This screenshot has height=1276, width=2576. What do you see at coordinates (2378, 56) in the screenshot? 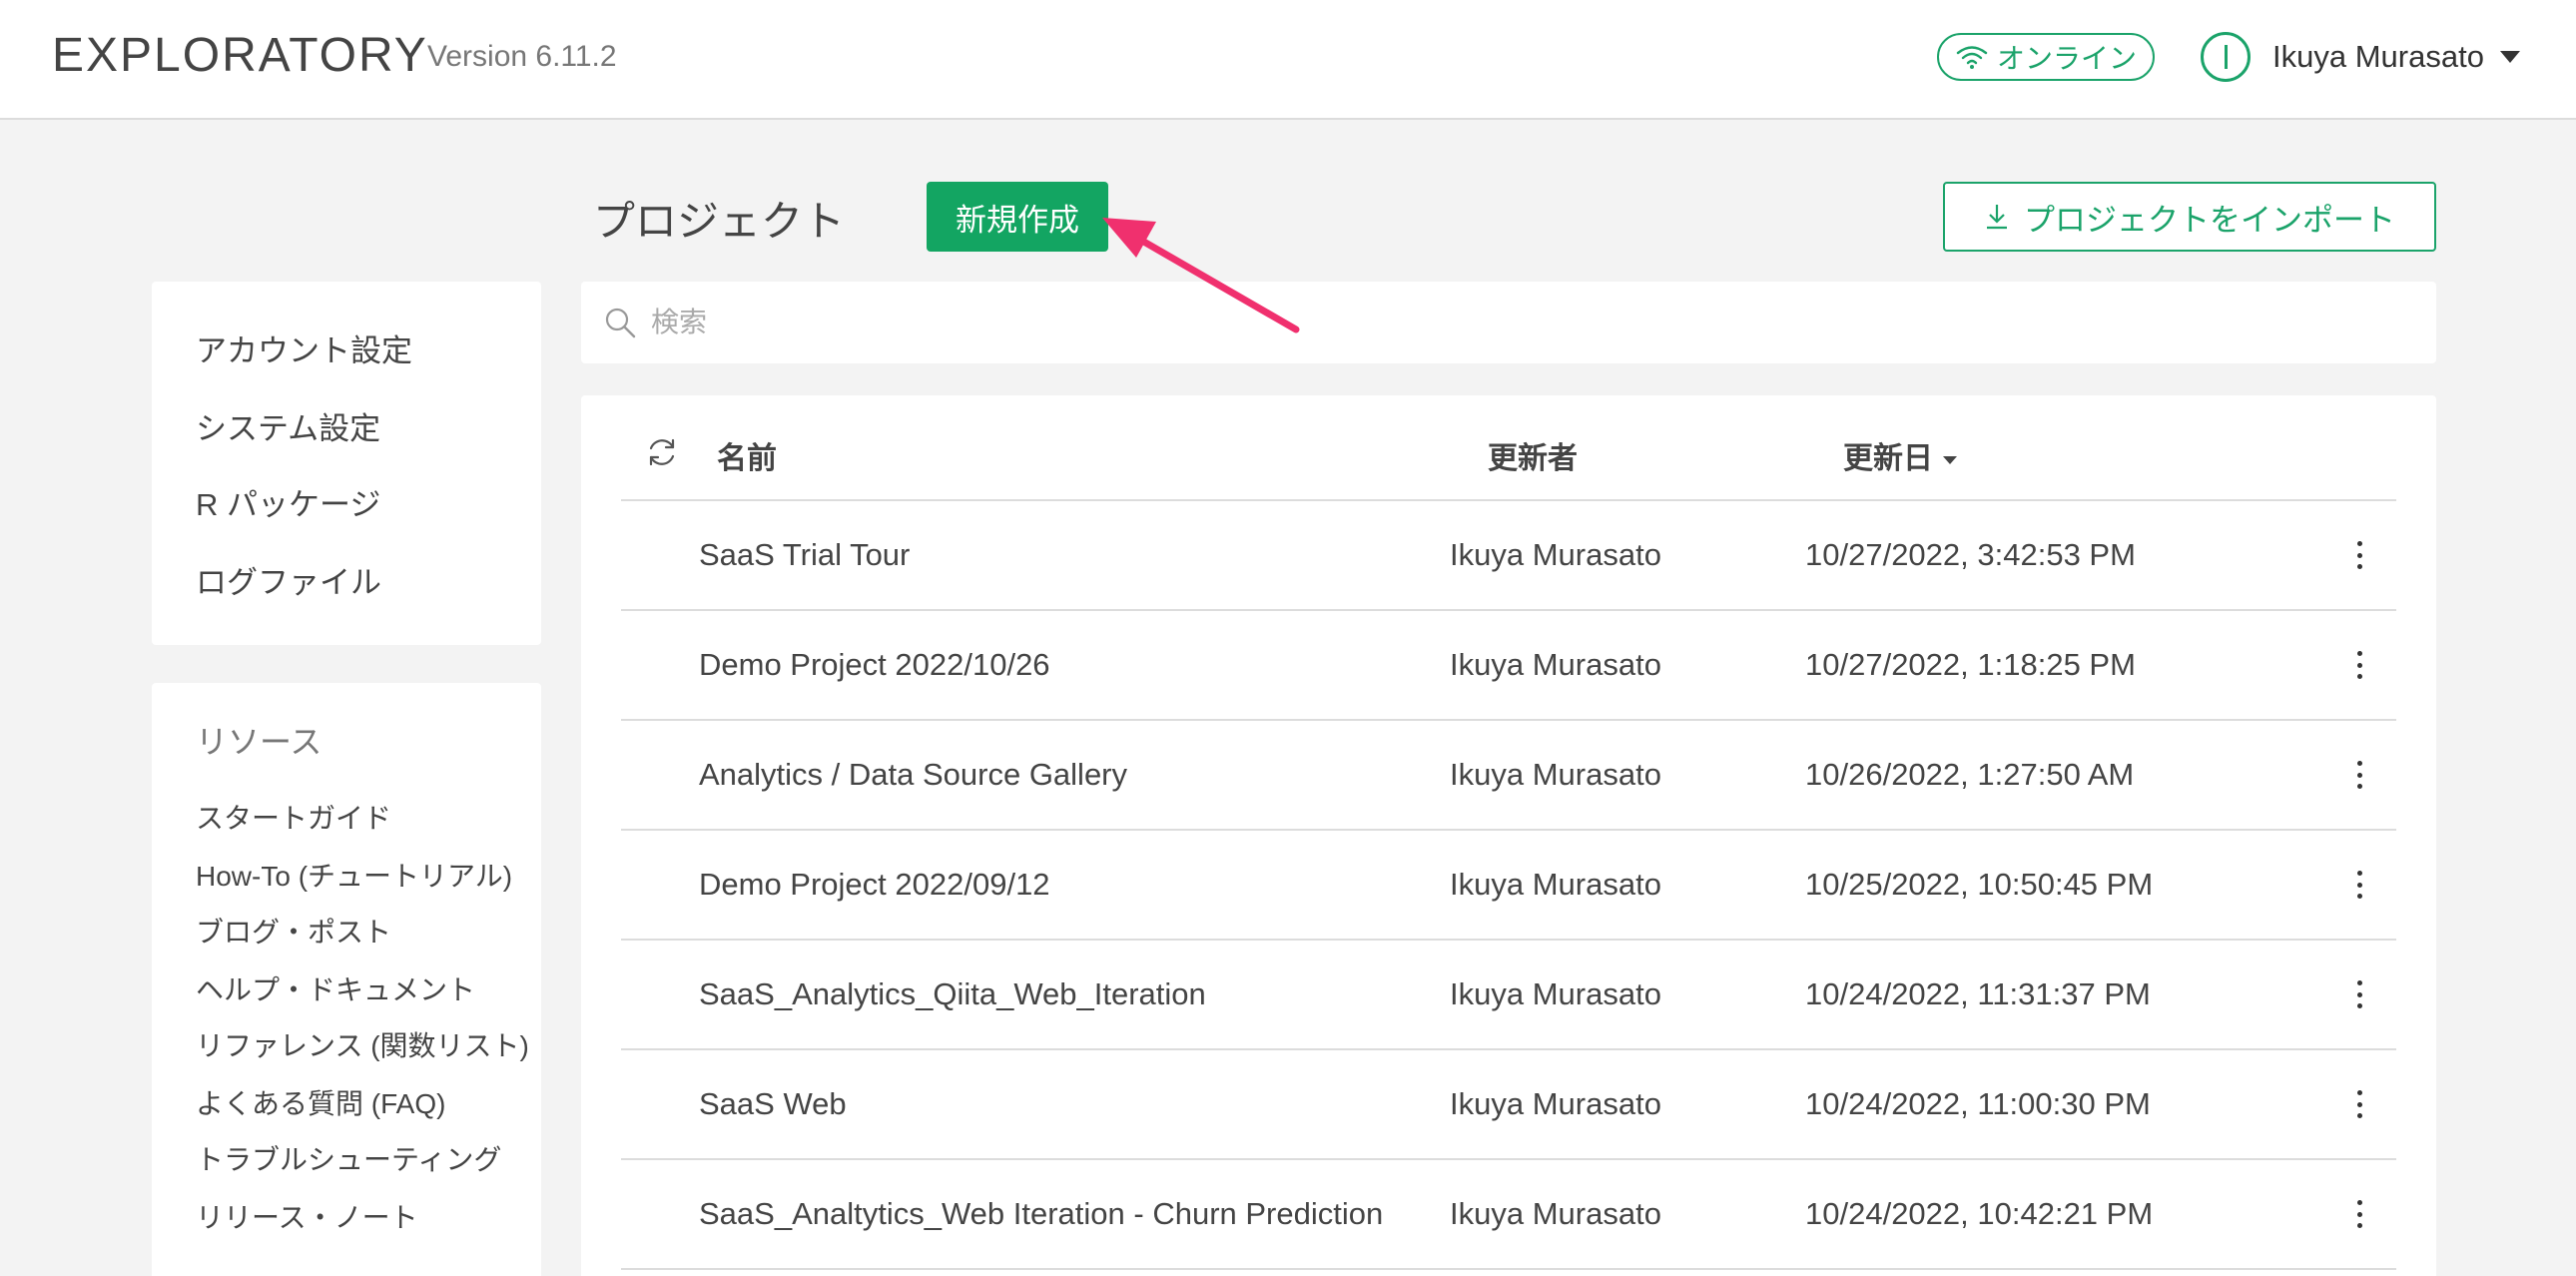
I see `user-name: Ikuya Murasato` at bounding box center [2378, 56].